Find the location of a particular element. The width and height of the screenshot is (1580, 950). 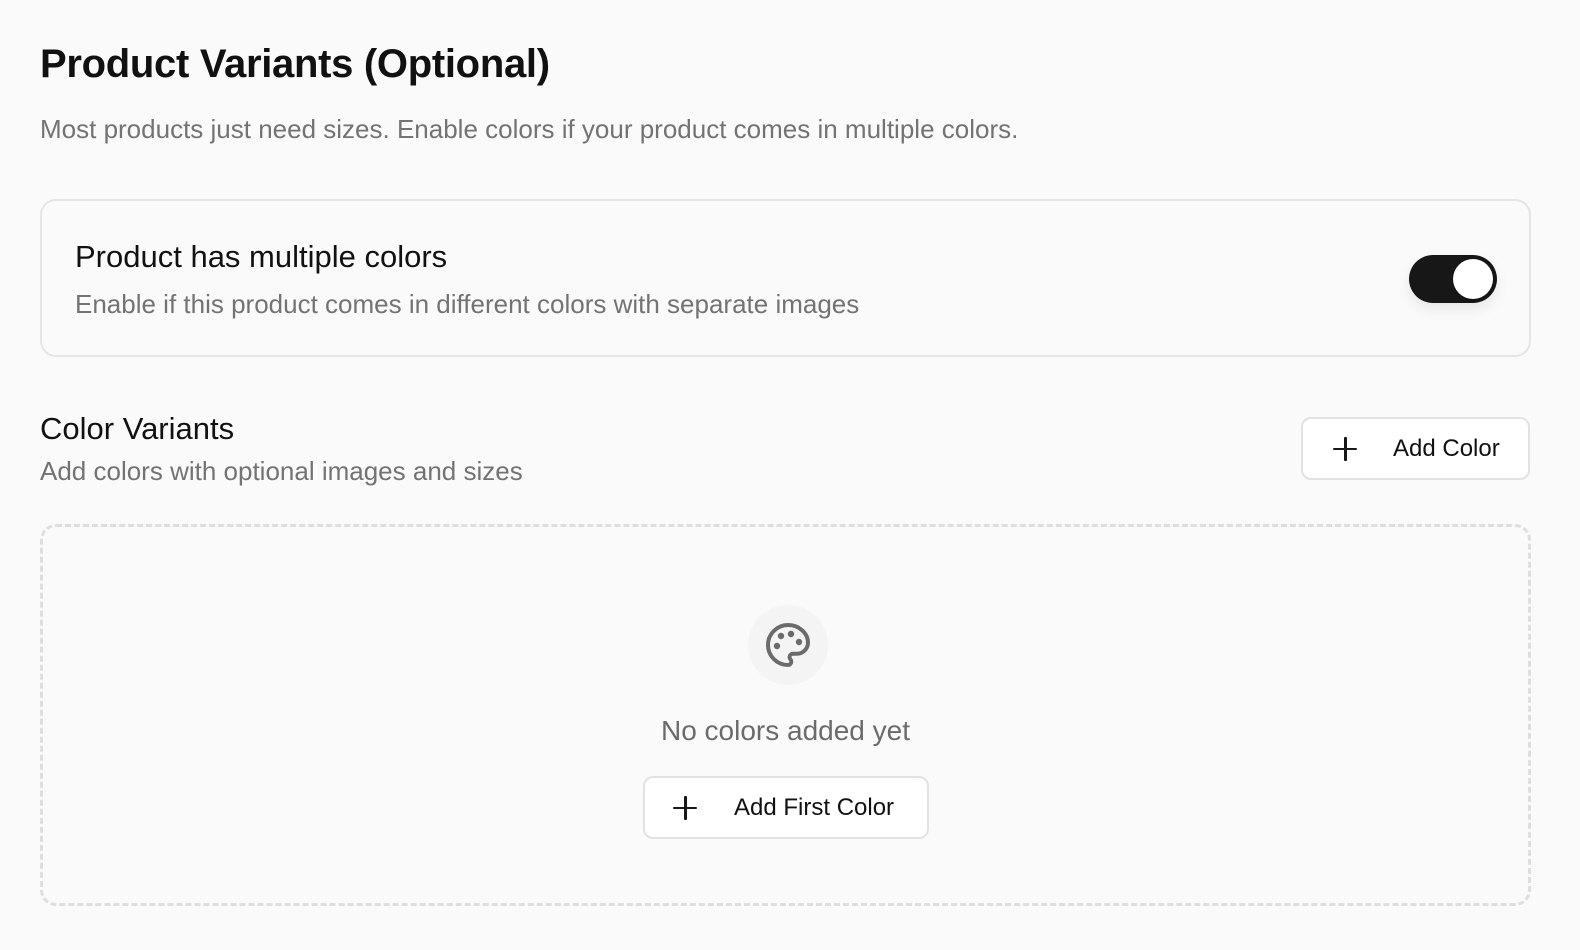

multi-color-toggle-switch is located at coordinates (1453, 279).